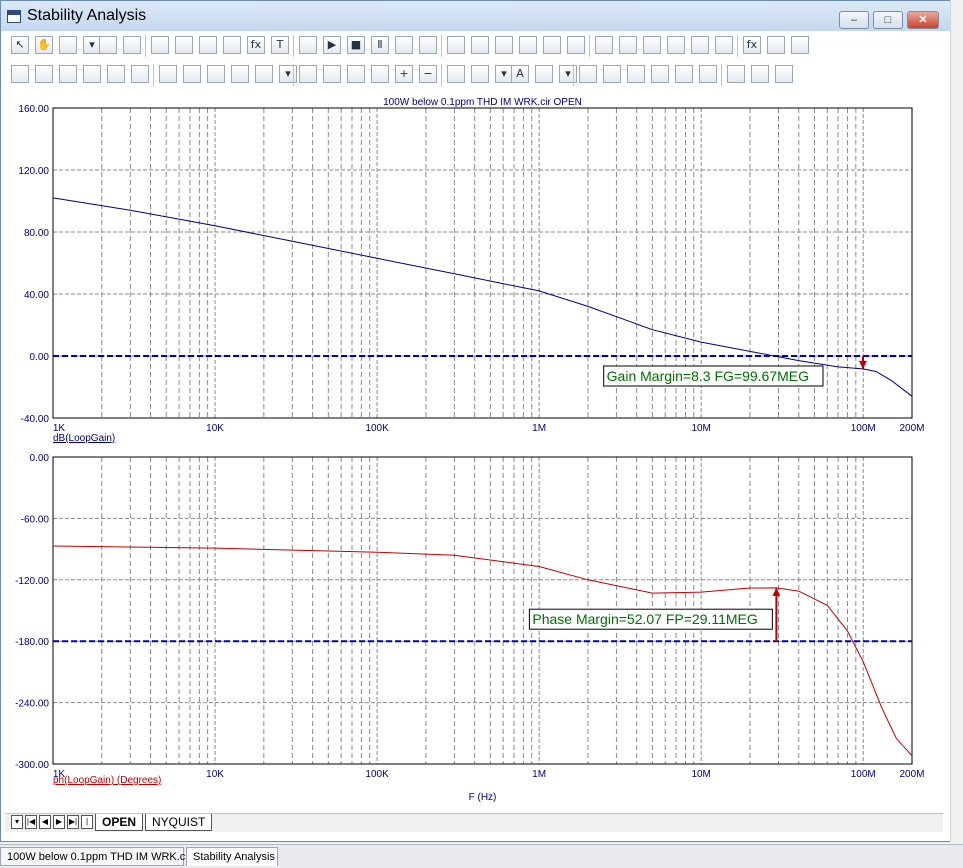  What do you see at coordinates (888, 20) in the screenshot?
I see `maximize-button: □` at bounding box center [888, 20].